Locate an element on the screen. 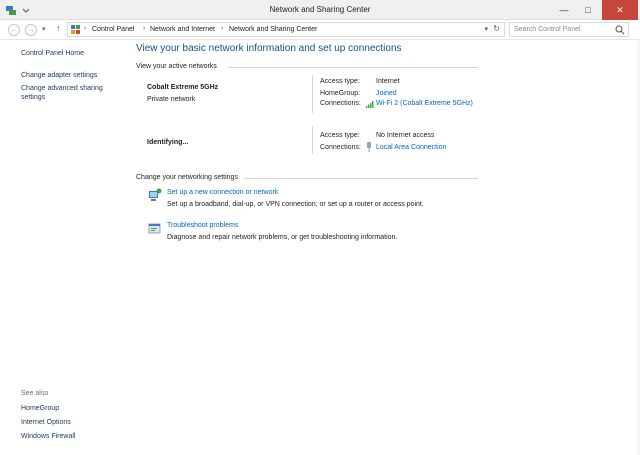 The width and height of the screenshot is (640, 455). settings-title: Change your networking settings is located at coordinates (187, 177).